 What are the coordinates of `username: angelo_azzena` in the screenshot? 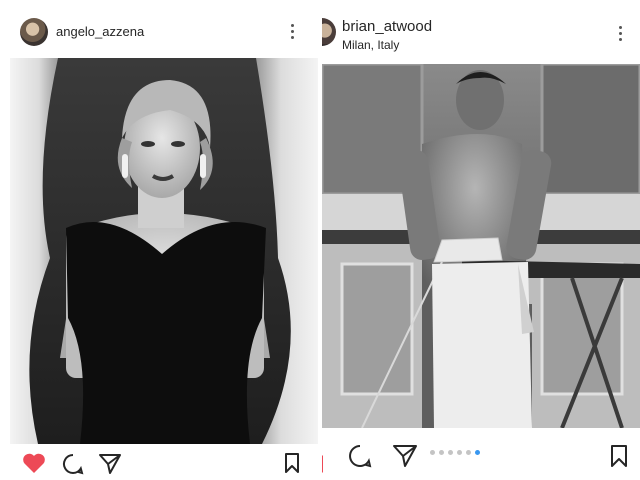 It's located at (100, 31).